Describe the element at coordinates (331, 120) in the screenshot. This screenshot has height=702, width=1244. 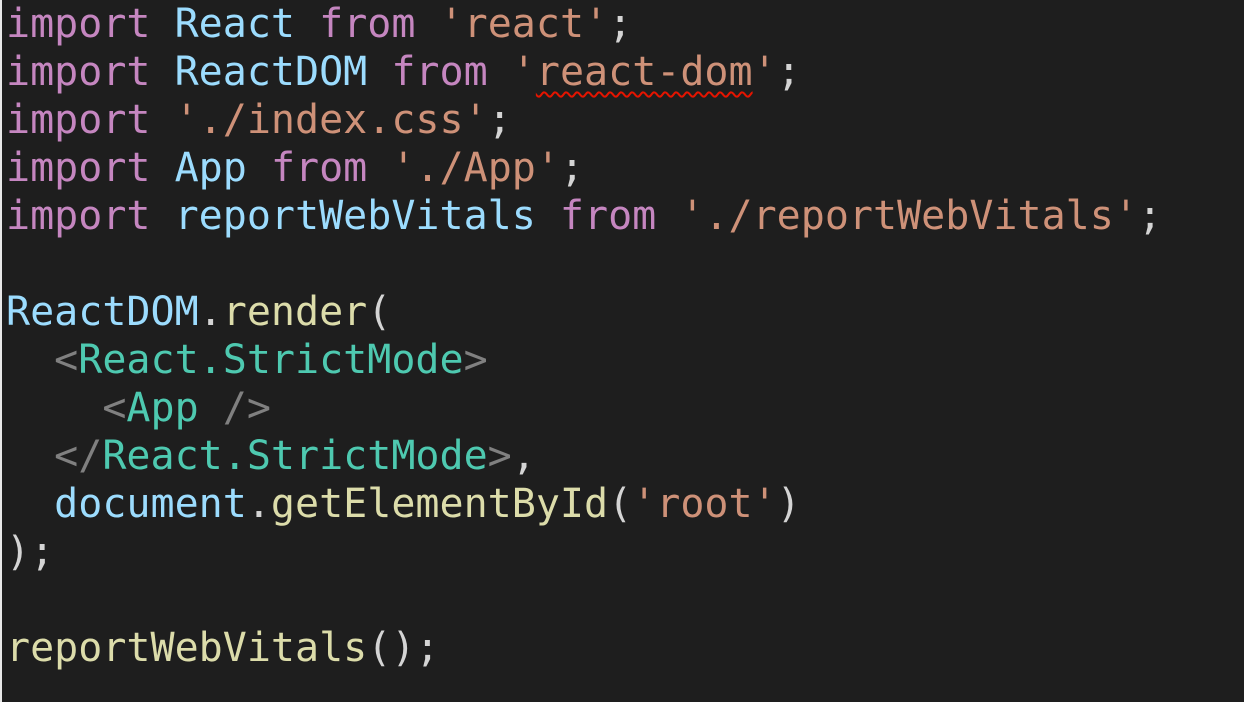
I see `code-token: './index.css'` at that location.